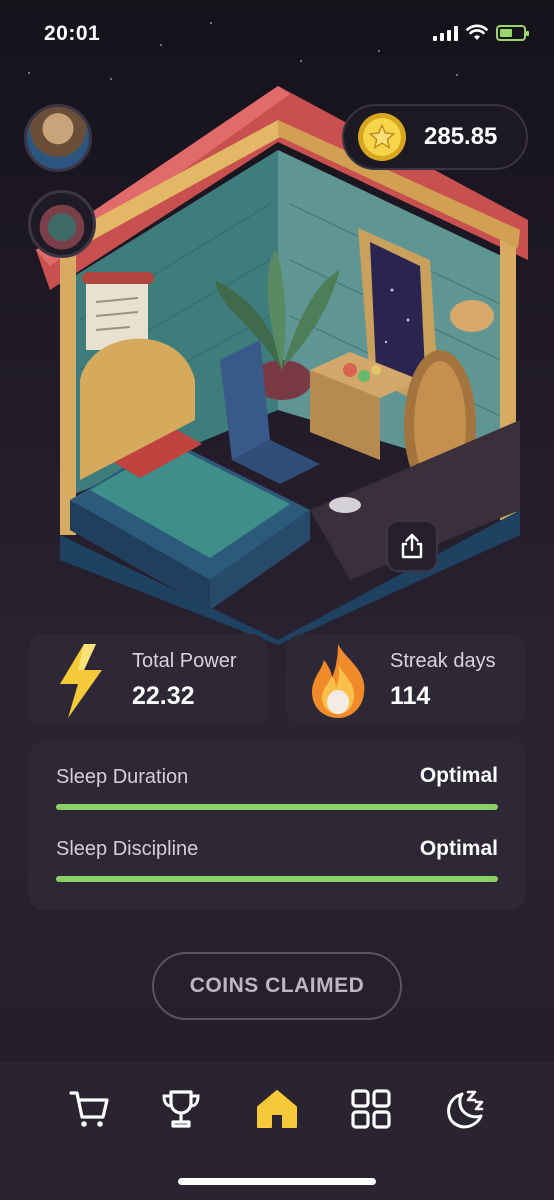  Describe the element at coordinates (127, 849) in the screenshot. I see `sleep-discipline-label: Sleep Discipline` at that location.